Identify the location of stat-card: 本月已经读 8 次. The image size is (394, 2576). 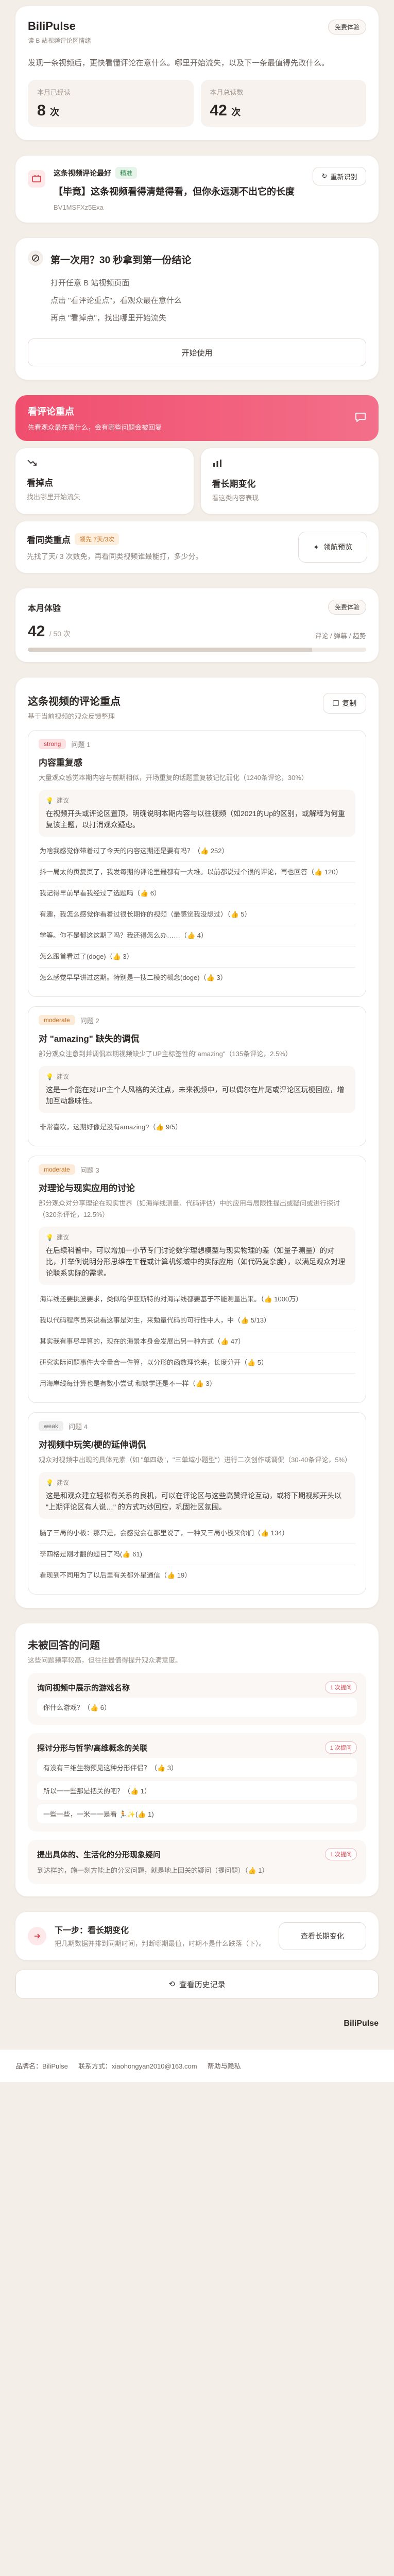
(111, 103).